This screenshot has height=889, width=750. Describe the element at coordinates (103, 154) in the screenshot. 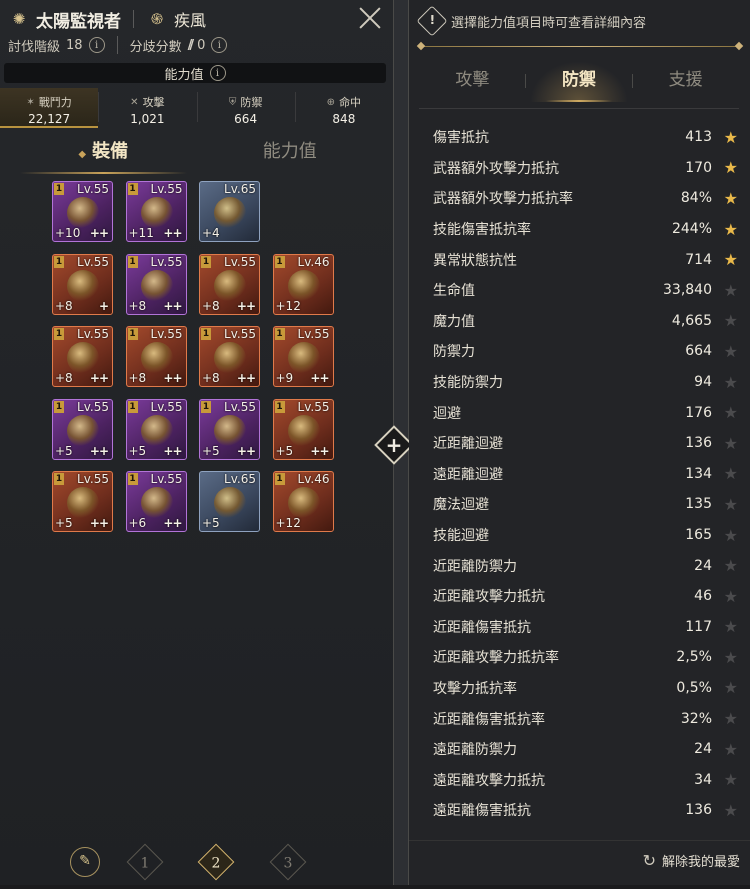

I see `tab-equipment: ◆ 裝備` at that location.